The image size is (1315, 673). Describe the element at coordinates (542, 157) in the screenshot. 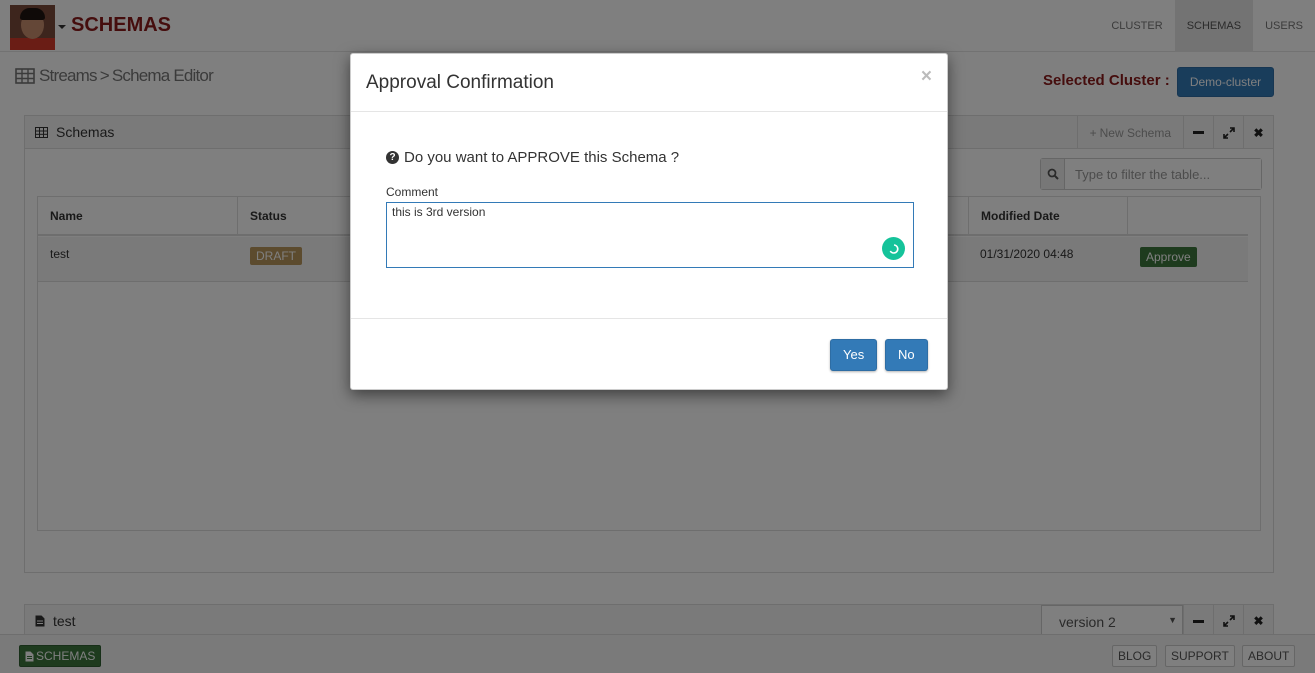

I see `approval-question-text: Do you want to APPROVE this Schema ?` at that location.